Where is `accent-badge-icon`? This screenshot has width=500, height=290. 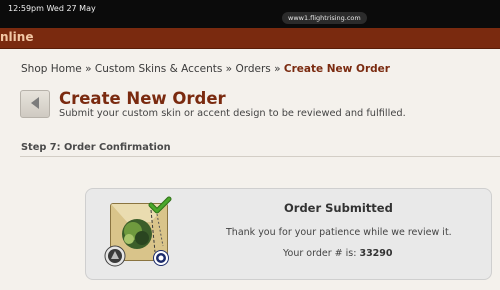 accent-badge-icon is located at coordinates (161, 258).